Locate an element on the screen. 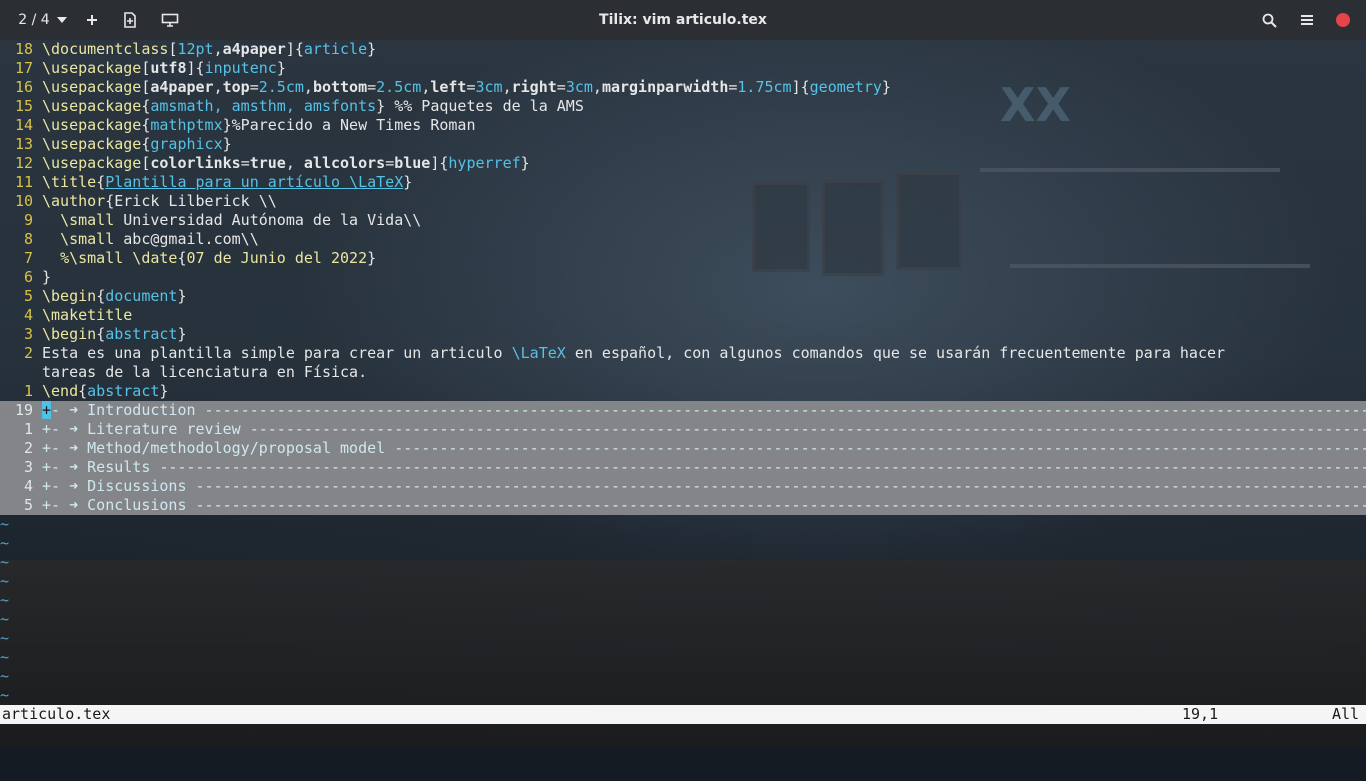 Image resolution: width=1366 pixels, height=781 pixels. code-line: 3\begin{abstract} is located at coordinates (683, 334).